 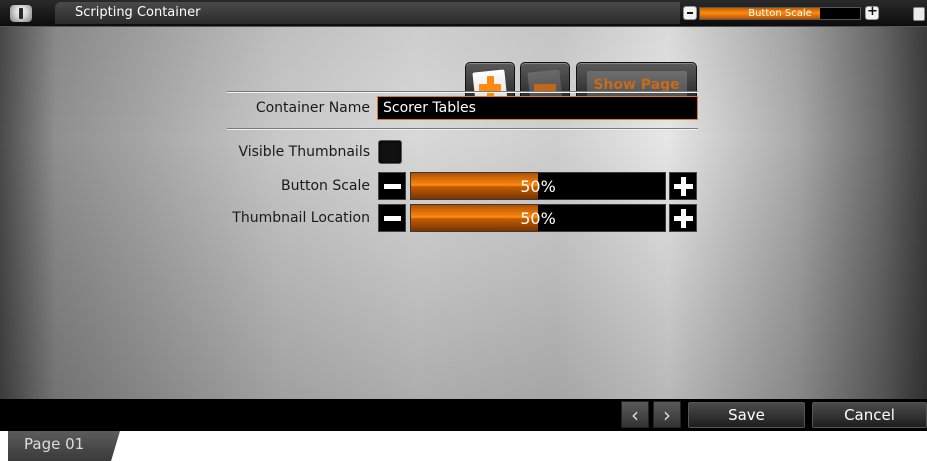 I want to click on button-scale-plus-button, so click(x=683, y=186).